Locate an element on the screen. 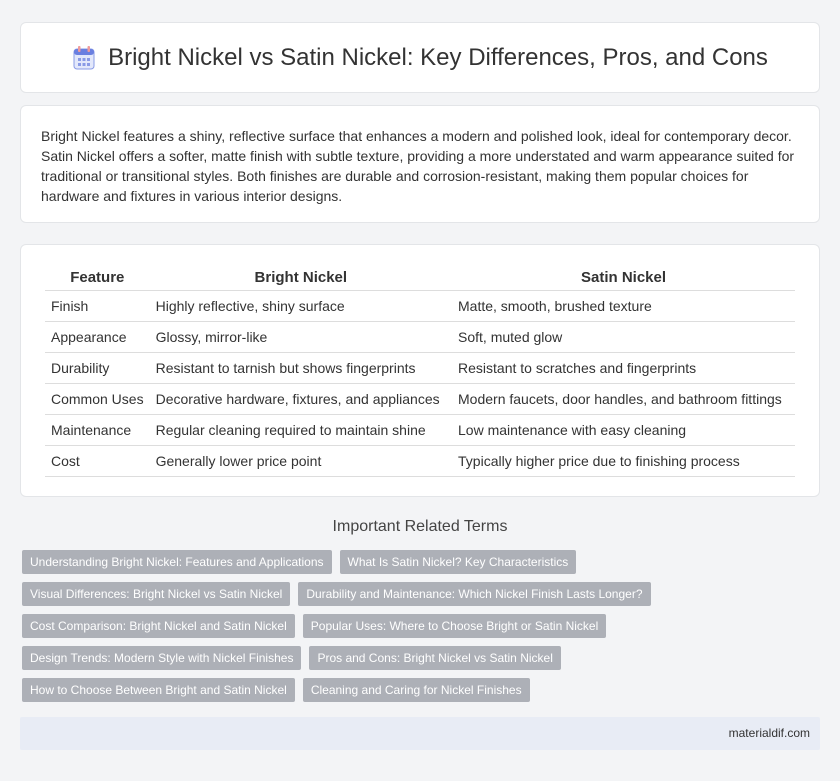 This screenshot has height=781, width=840. table-cell: Soft, muted glow is located at coordinates (623, 337).